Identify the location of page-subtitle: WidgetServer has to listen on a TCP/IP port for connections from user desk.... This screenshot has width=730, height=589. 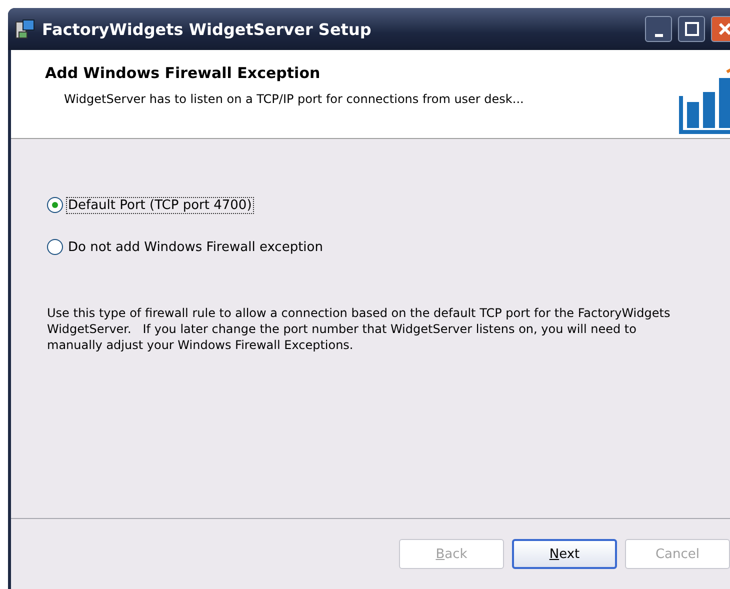
(294, 99).